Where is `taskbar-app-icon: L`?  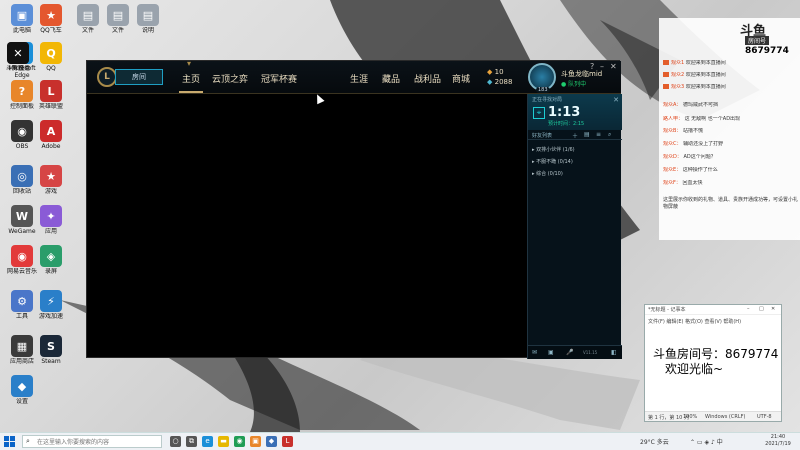
taskbar-app-icon: L is located at coordinates (287, 441).